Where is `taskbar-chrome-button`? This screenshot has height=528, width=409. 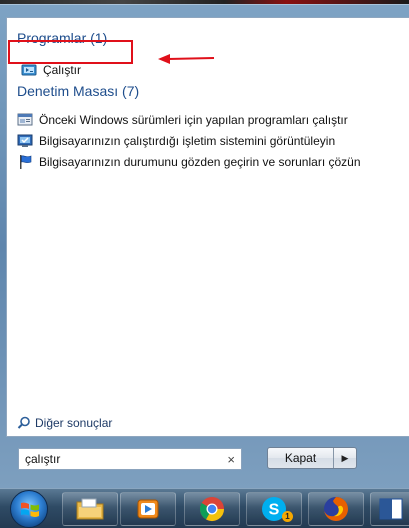
taskbar-chrome-button is located at coordinates (212, 509).